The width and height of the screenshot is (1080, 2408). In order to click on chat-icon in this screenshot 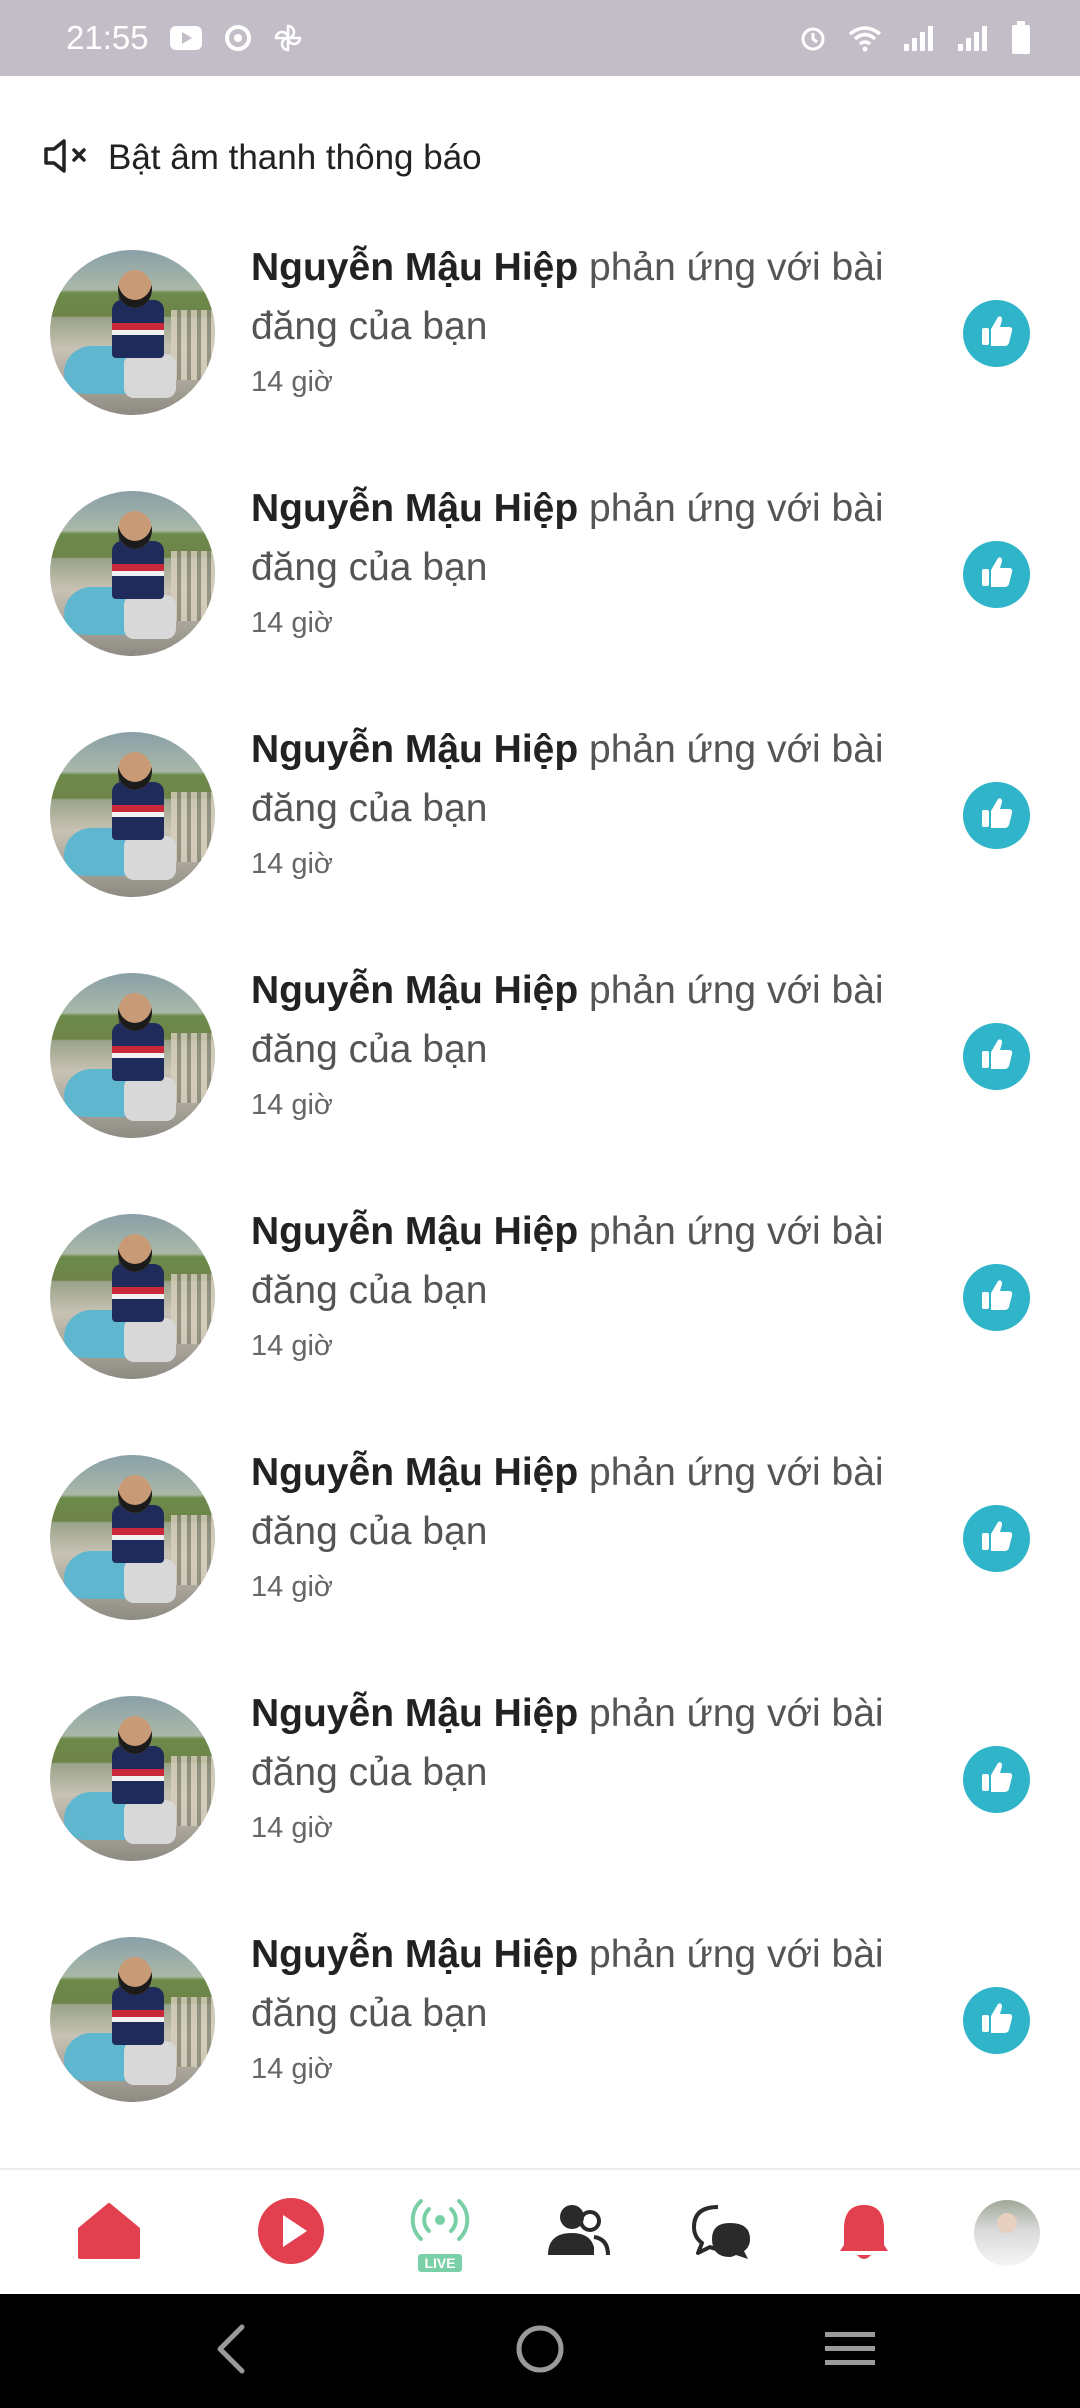, I will do `click(722, 2233)`.